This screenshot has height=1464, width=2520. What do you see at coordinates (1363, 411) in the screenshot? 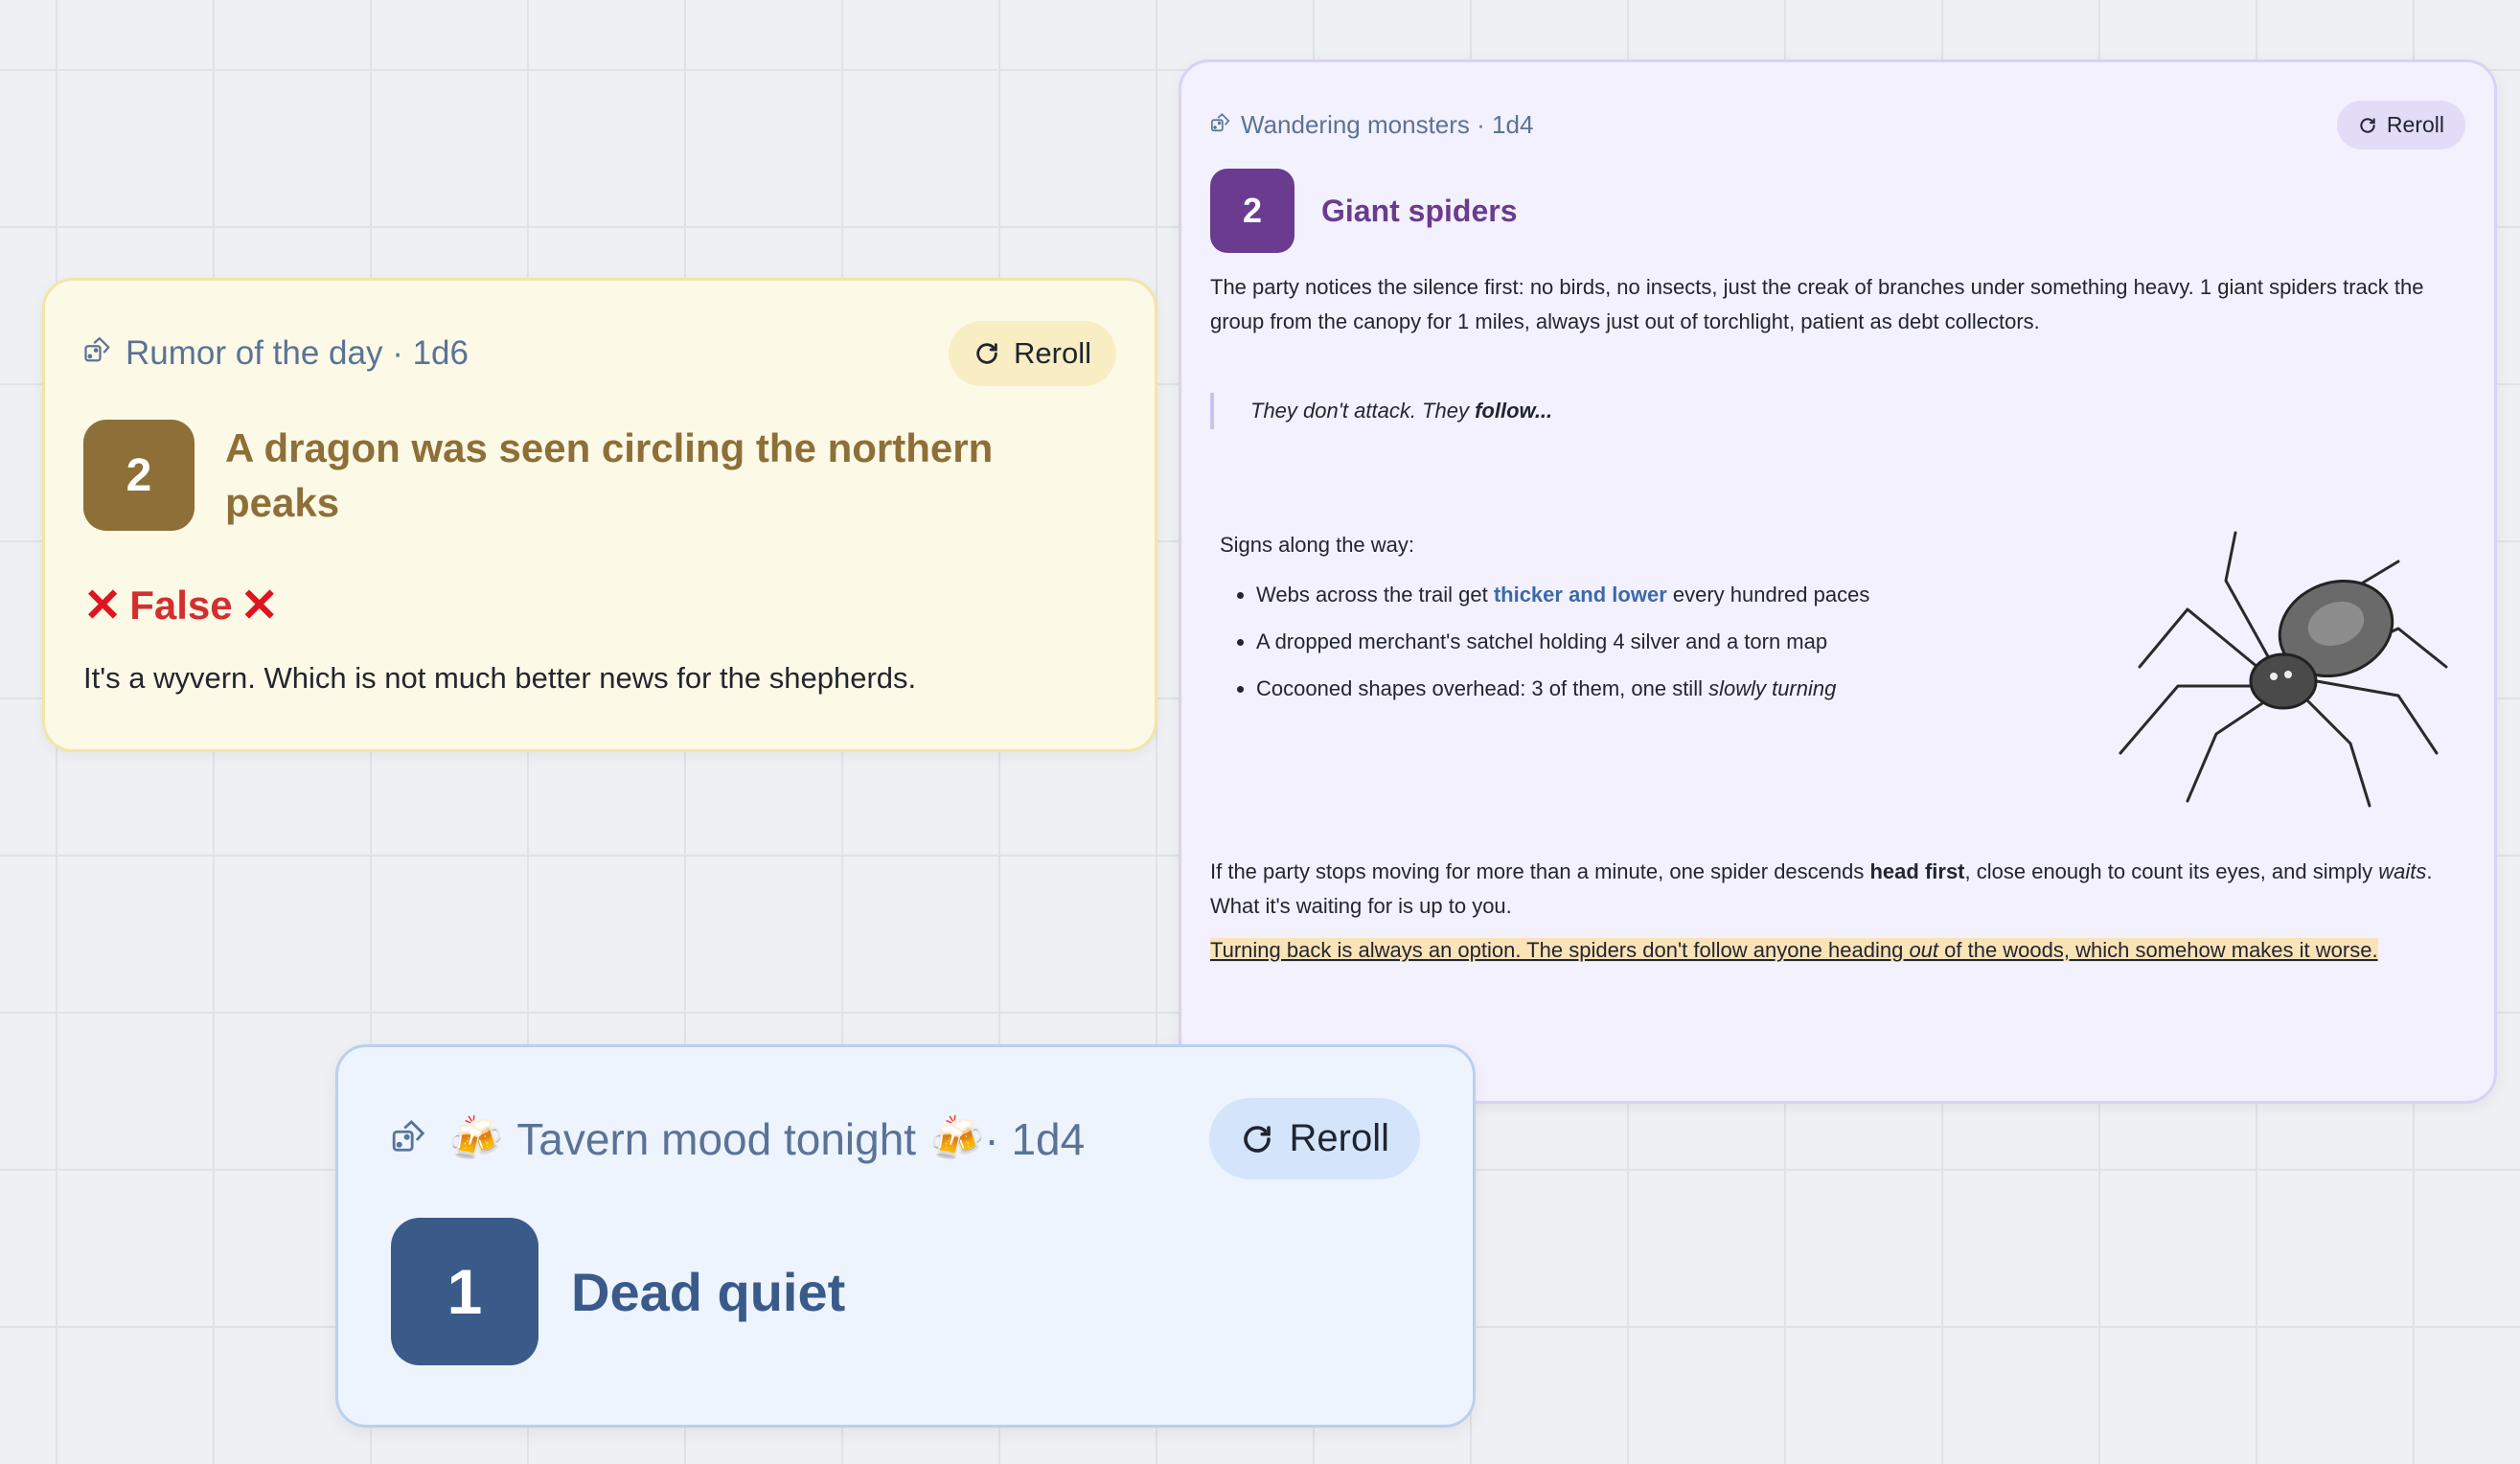
I see `quote-text: They don't attack. They` at bounding box center [1363, 411].